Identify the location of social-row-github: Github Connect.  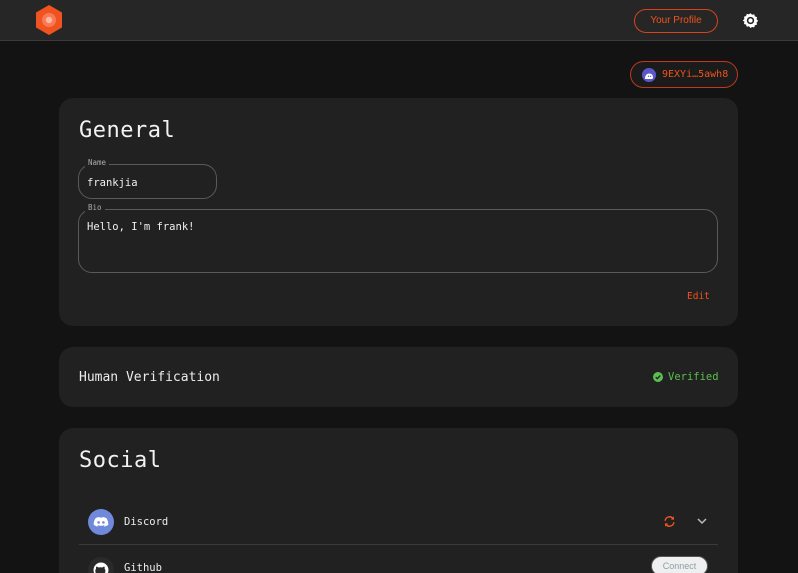
(398, 563).